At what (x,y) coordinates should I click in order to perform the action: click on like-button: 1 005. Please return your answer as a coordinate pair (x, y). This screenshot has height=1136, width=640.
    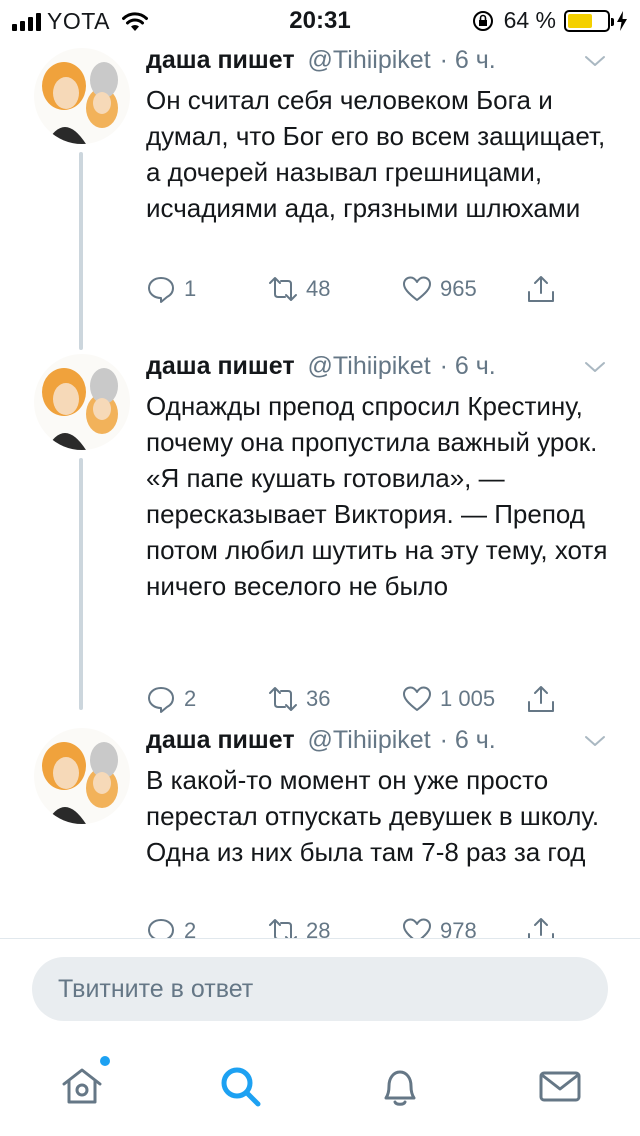
    Looking at the image, I should click on (448, 699).